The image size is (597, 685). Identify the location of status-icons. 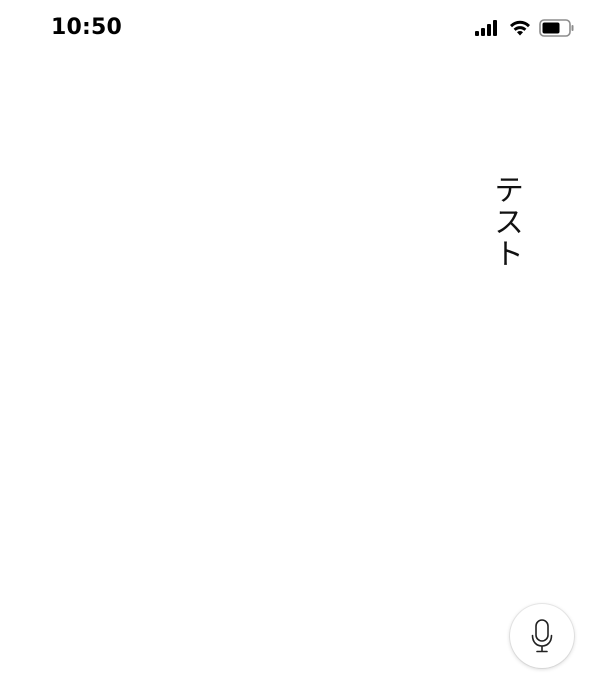
(525, 28).